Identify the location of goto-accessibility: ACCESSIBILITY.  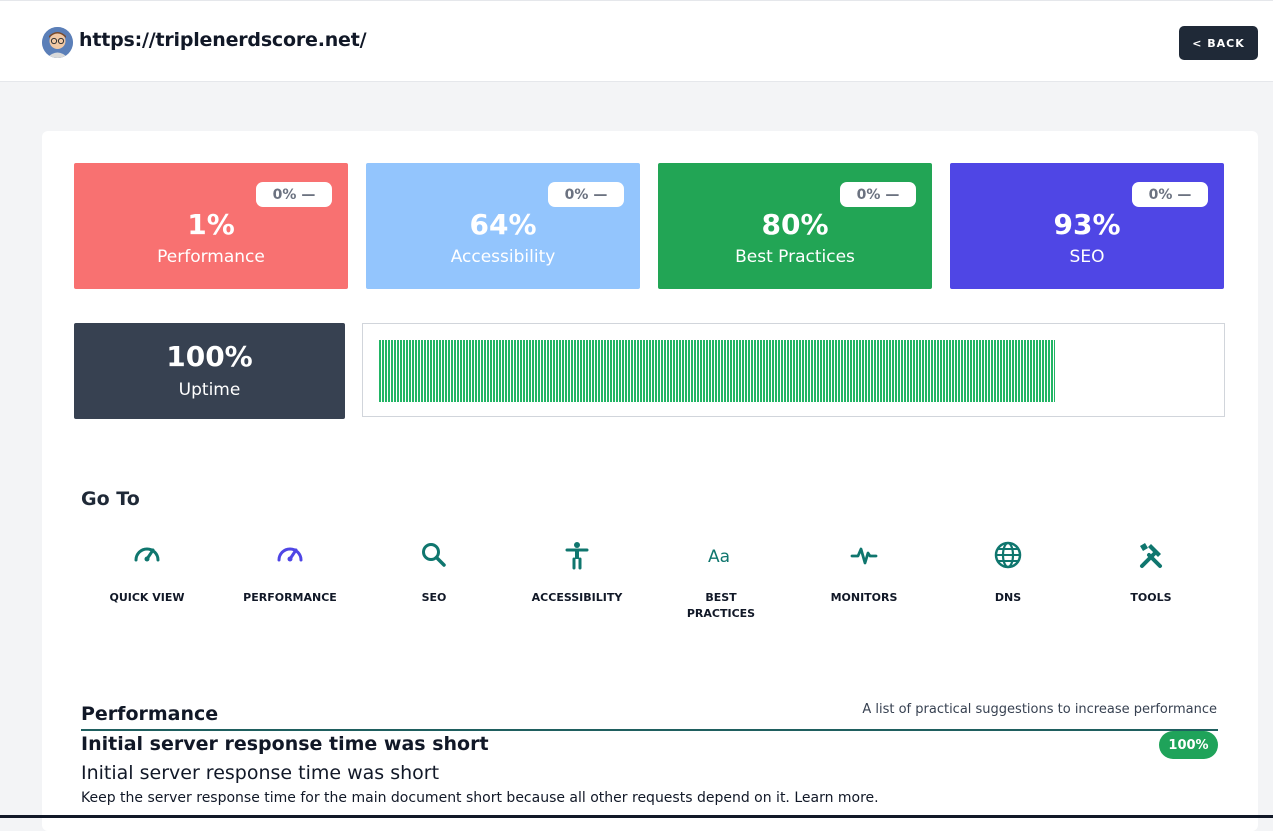
(577, 573).